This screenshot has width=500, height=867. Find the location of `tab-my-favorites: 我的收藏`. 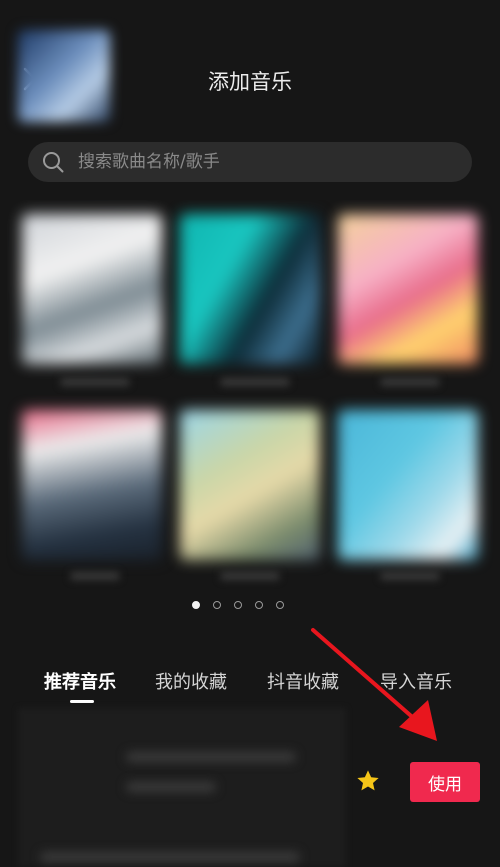

tab-my-favorites: 我的收藏 is located at coordinates (191, 681).